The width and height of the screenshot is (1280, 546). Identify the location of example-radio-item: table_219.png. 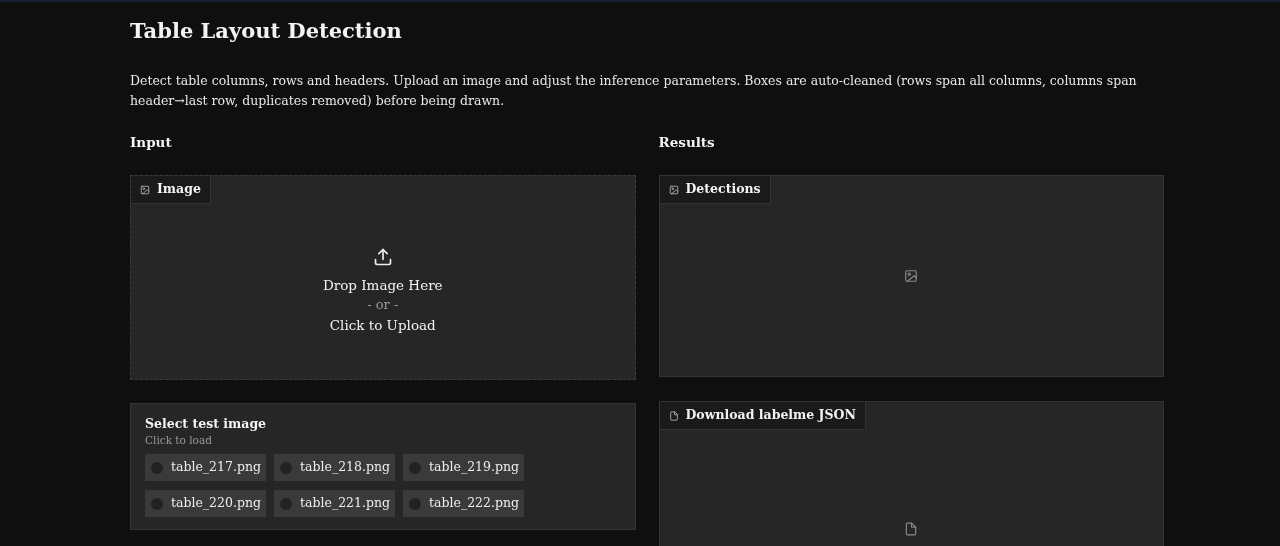
(464, 467).